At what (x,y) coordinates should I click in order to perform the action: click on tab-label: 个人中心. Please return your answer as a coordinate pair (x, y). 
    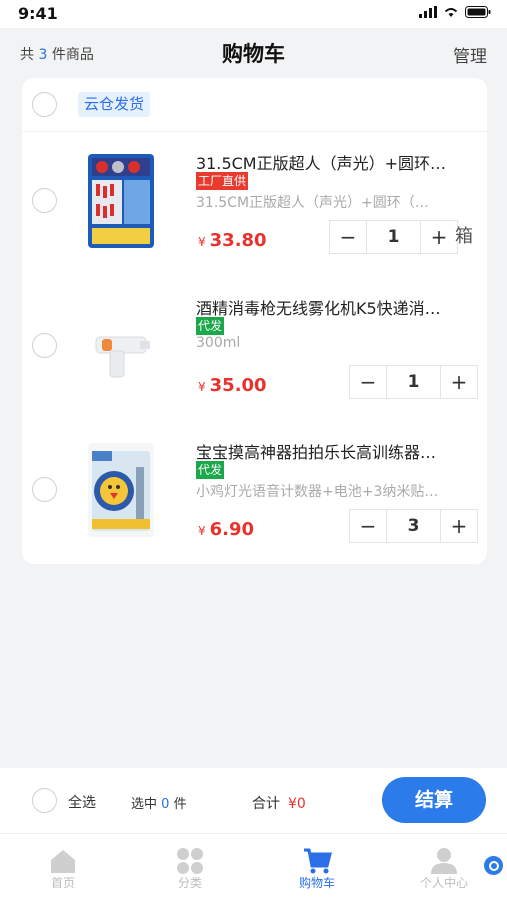
    Looking at the image, I should click on (443, 883).